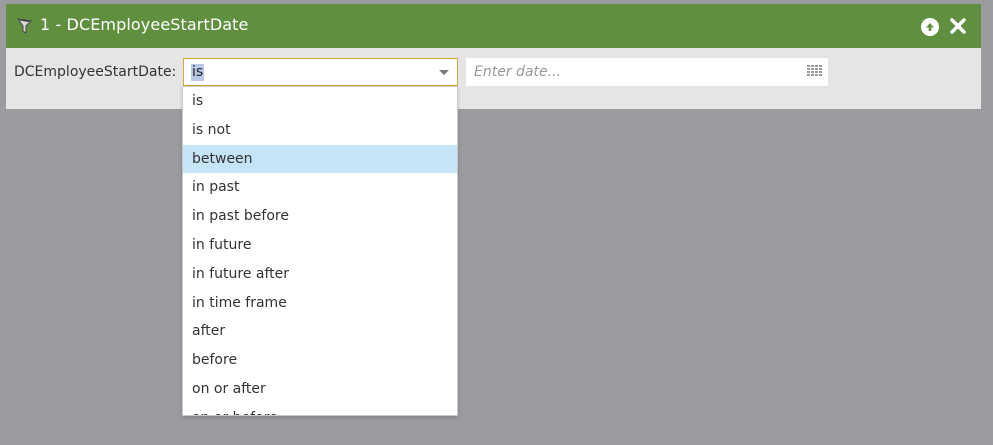 This screenshot has width=993, height=445. What do you see at coordinates (320, 101) in the screenshot?
I see `dropdown-option-is: is` at bounding box center [320, 101].